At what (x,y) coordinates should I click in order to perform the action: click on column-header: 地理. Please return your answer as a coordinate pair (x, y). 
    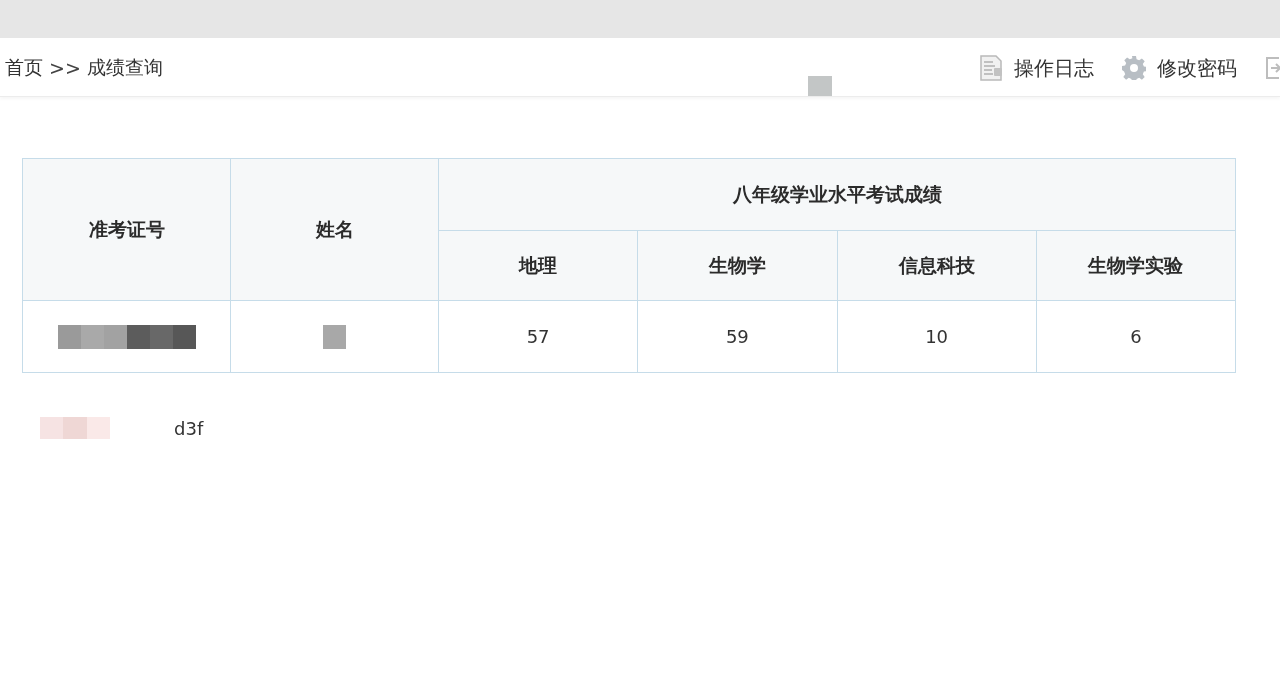
    Looking at the image, I should click on (538, 265).